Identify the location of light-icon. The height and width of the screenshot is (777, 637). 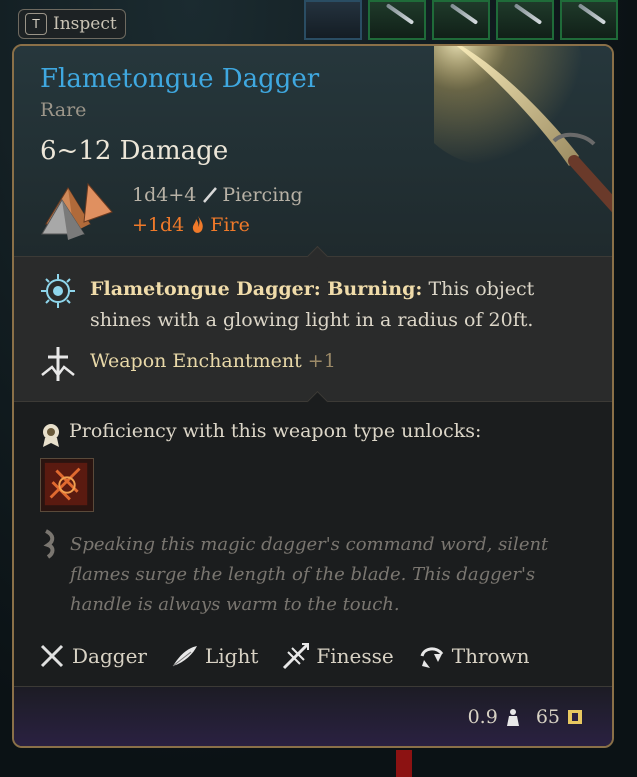
(184, 656).